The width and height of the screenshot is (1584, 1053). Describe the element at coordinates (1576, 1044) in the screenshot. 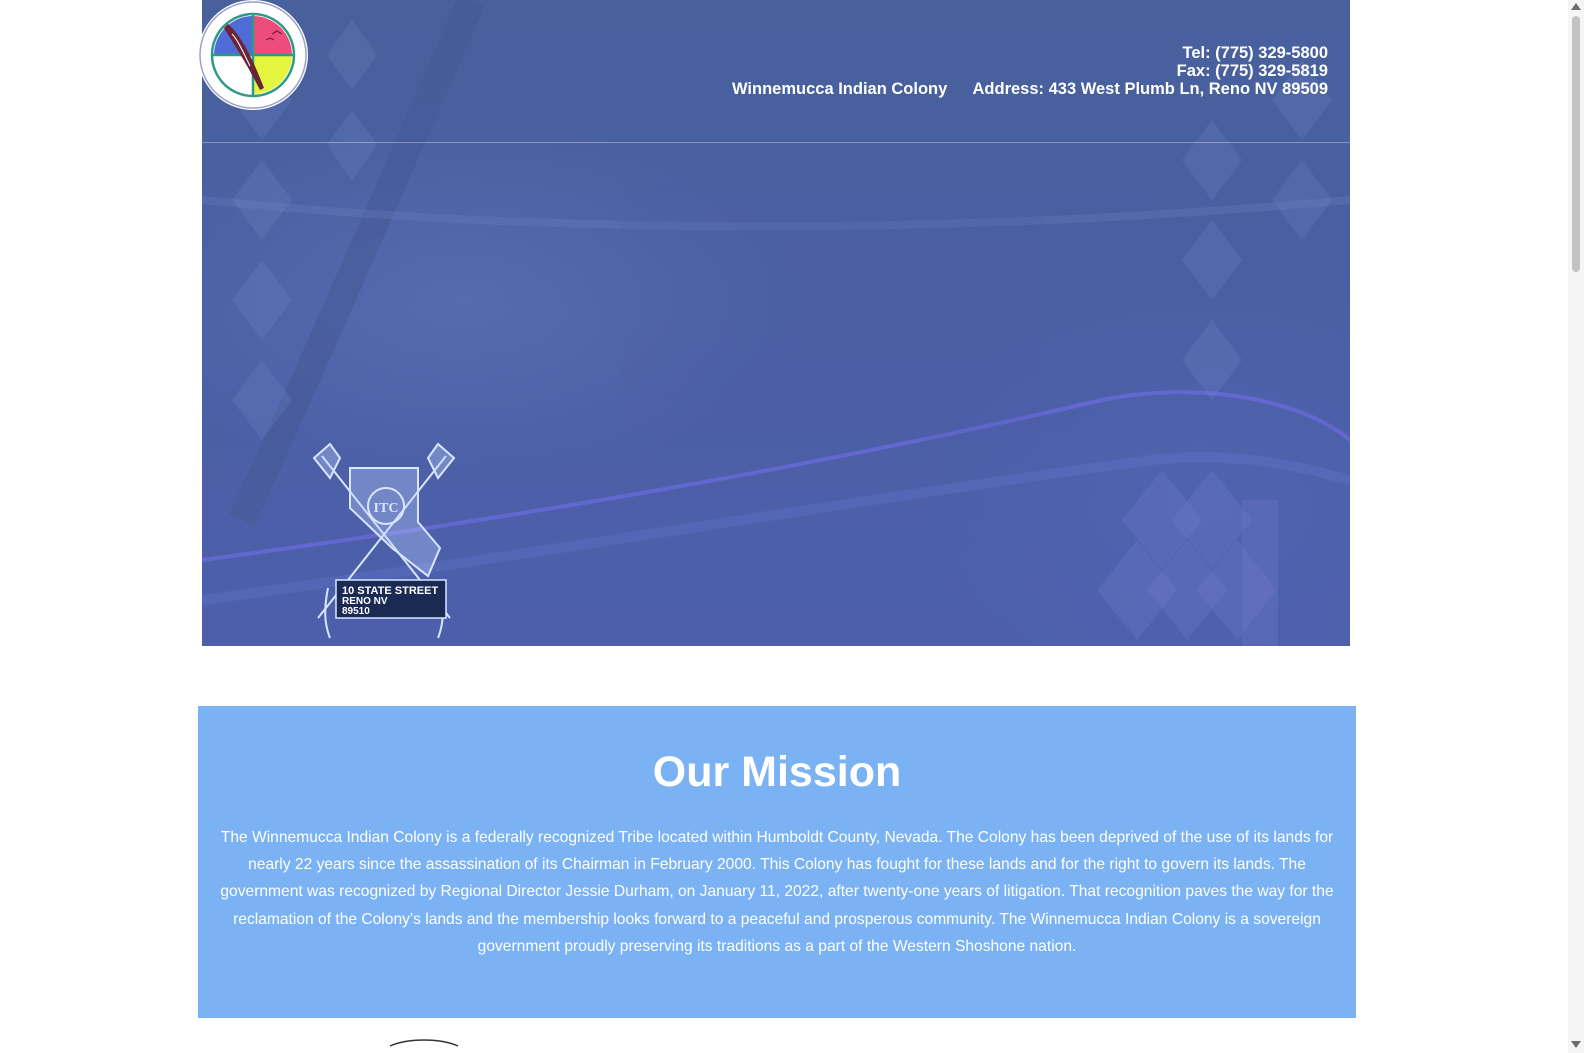

I see `scroll-down-arrow-icon` at that location.